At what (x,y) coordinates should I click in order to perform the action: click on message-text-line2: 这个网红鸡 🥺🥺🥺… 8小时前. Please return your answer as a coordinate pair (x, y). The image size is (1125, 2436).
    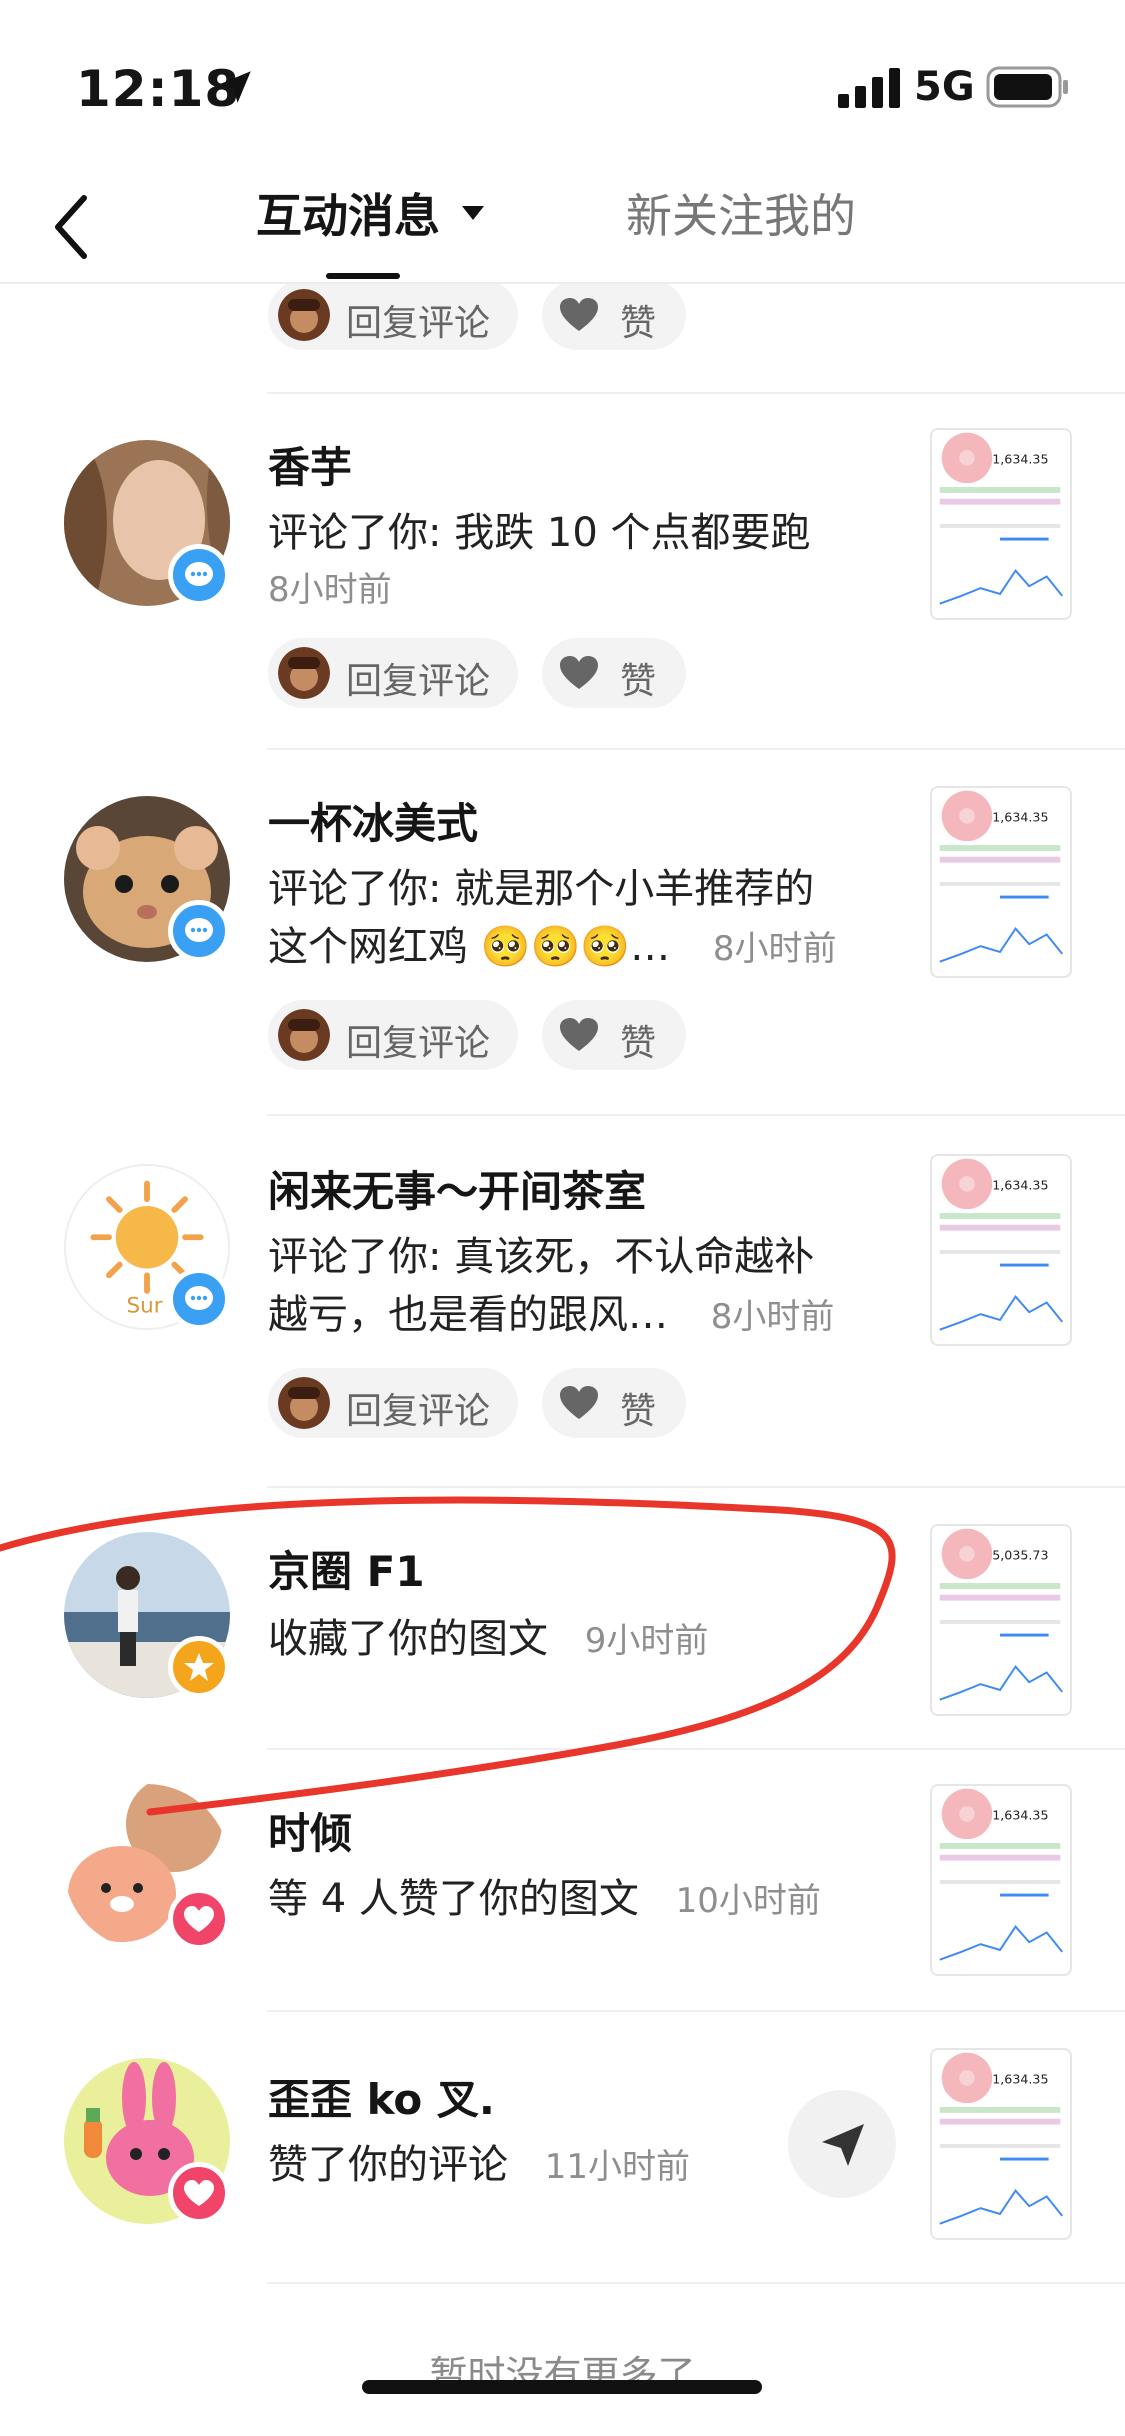
    Looking at the image, I should click on (552, 943).